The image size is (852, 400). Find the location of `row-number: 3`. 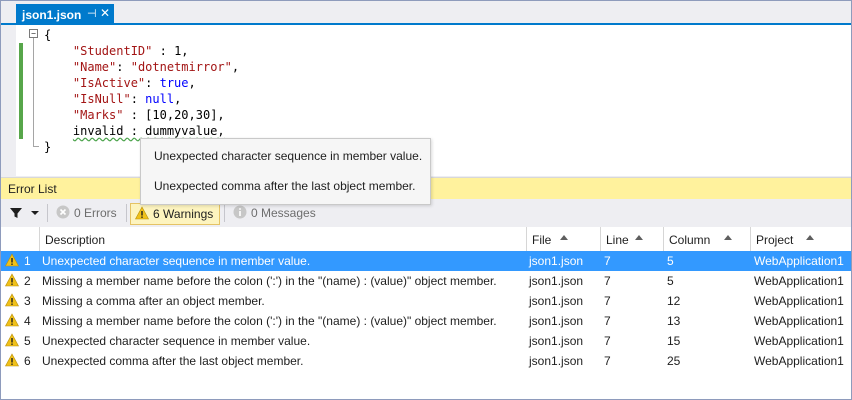

row-number: 3 is located at coordinates (27, 301).